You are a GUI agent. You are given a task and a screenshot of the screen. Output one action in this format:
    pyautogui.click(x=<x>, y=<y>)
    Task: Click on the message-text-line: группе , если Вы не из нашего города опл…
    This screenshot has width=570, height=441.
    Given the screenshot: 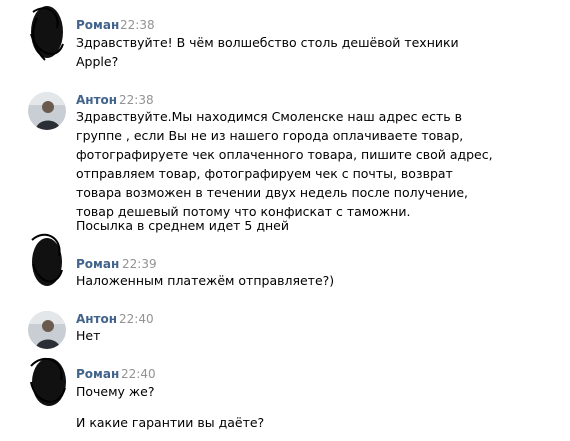 What is the action you would take?
    pyautogui.click(x=270, y=135)
    